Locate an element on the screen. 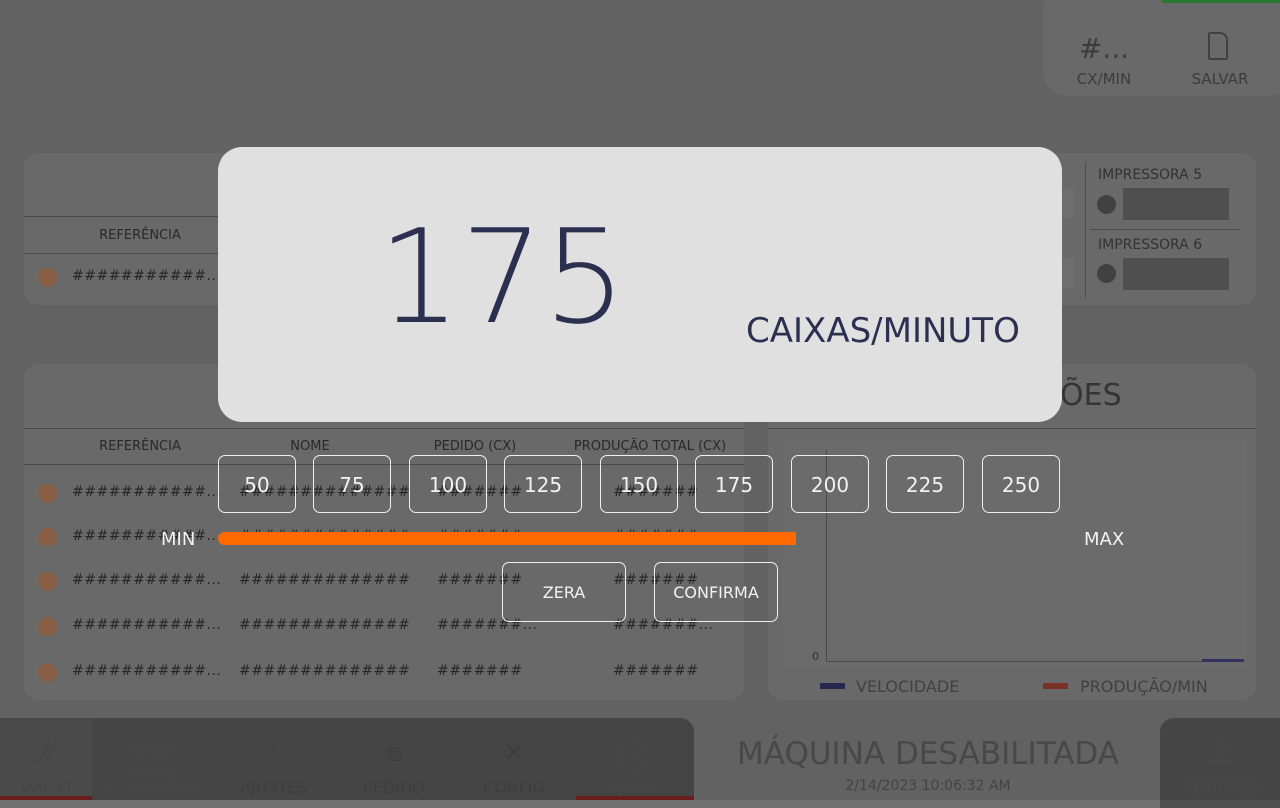 The height and width of the screenshot is (808, 1280). speed-slider-track is located at coordinates (640, 538).